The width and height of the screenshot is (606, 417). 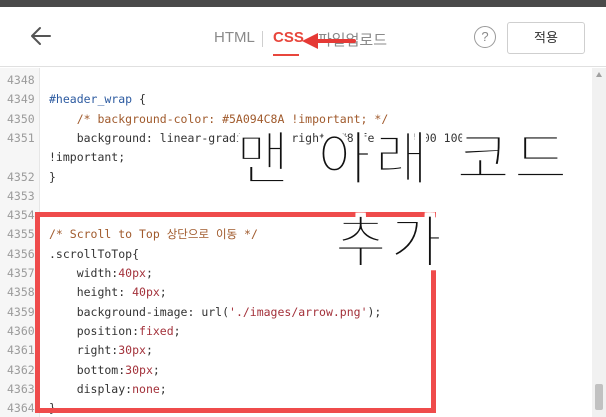 What do you see at coordinates (139, 99) in the screenshot?
I see `code-token: {` at bounding box center [139, 99].